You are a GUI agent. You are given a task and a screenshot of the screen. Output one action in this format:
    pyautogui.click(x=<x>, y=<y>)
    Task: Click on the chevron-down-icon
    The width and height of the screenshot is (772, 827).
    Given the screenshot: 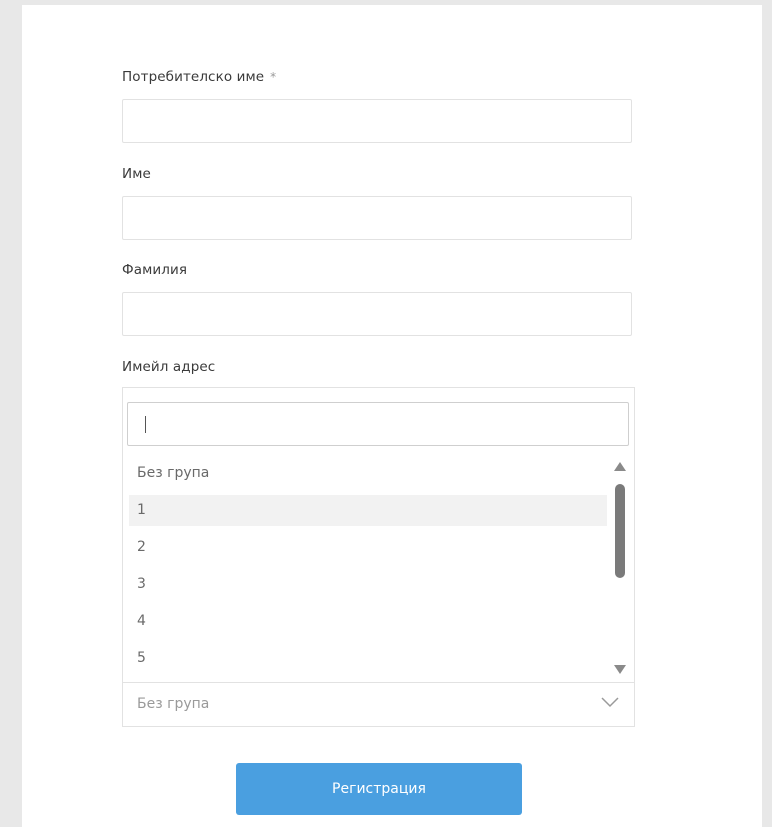 What is the action you would take?
    pyautogui.click(x=610, y=702)
    